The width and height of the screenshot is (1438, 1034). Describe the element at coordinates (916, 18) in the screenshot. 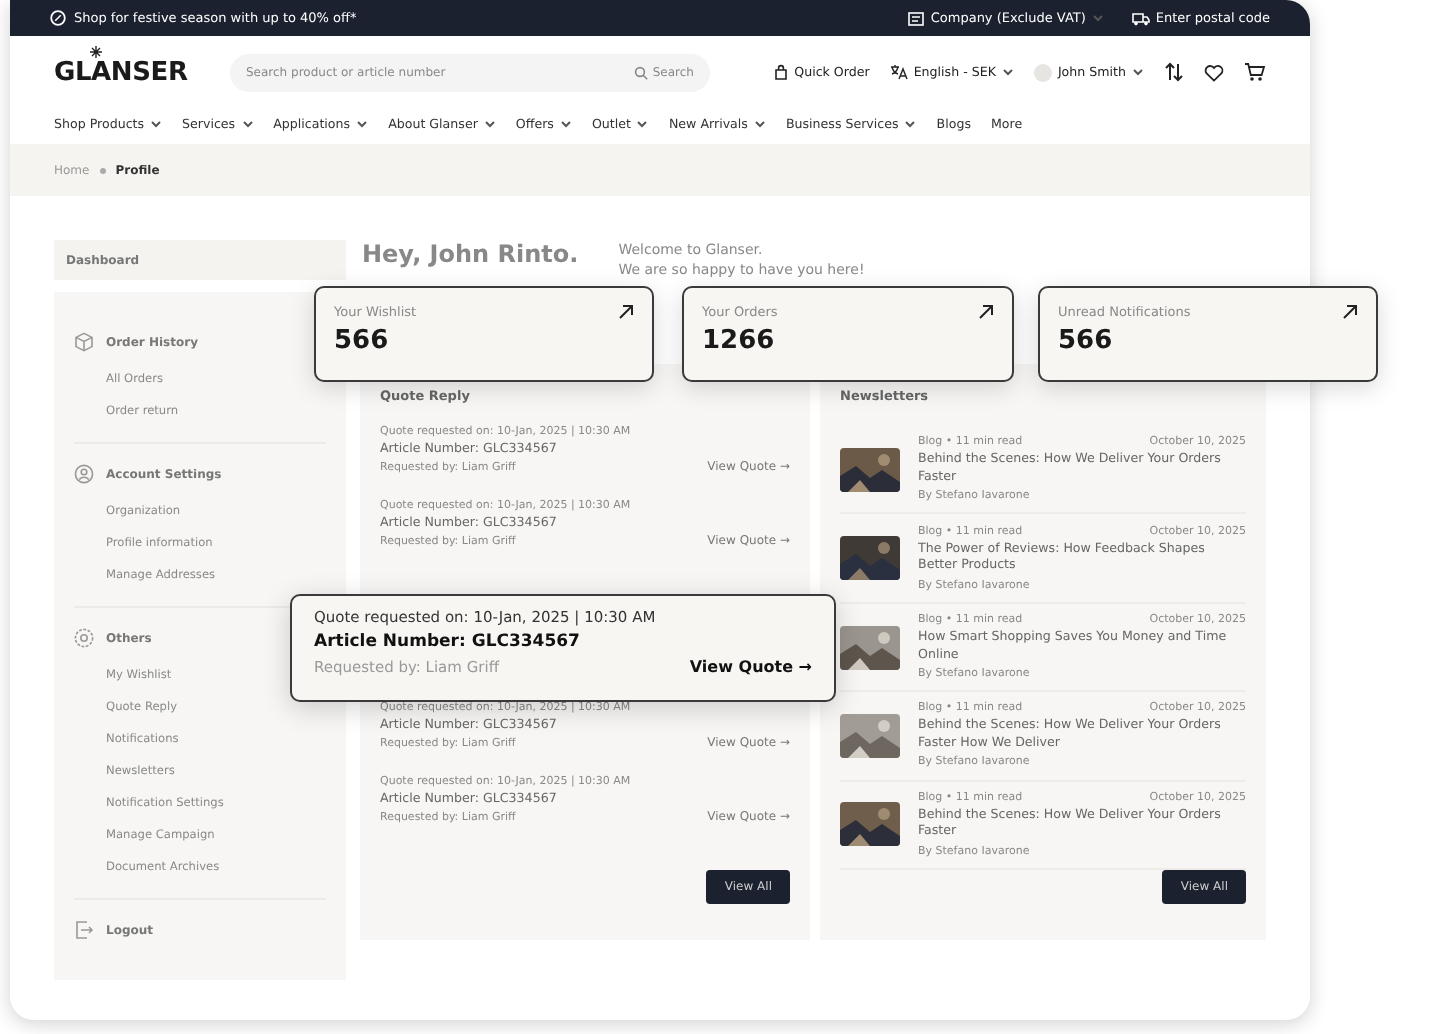

I see `document-icon` at that location.